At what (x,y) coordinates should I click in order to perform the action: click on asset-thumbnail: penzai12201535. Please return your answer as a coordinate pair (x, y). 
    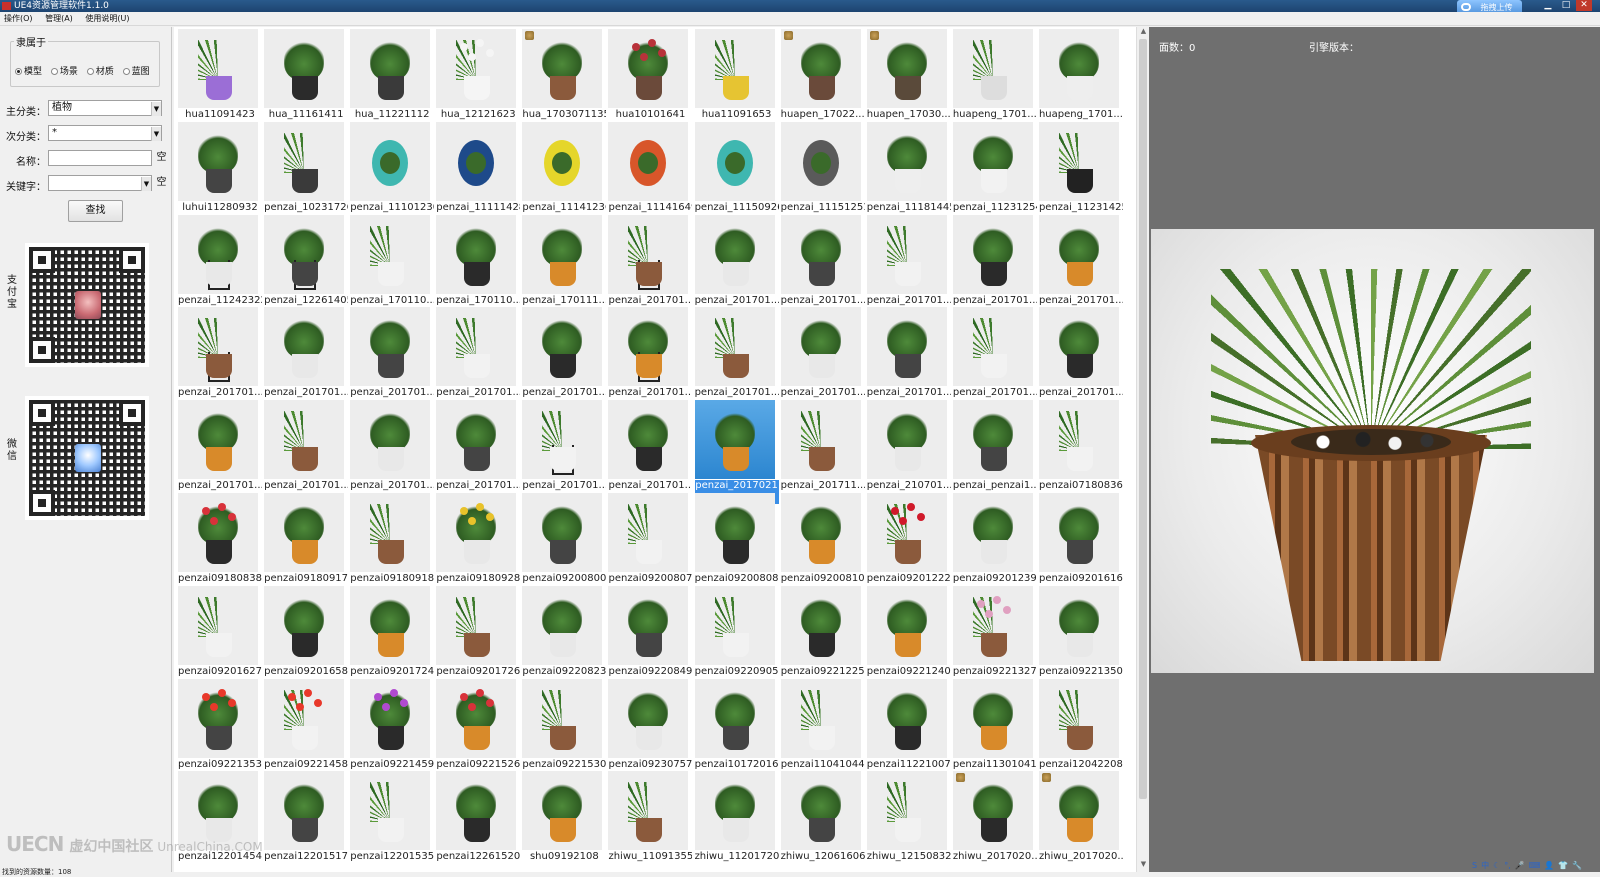
    Looking at the image, I should click on (392, 817).